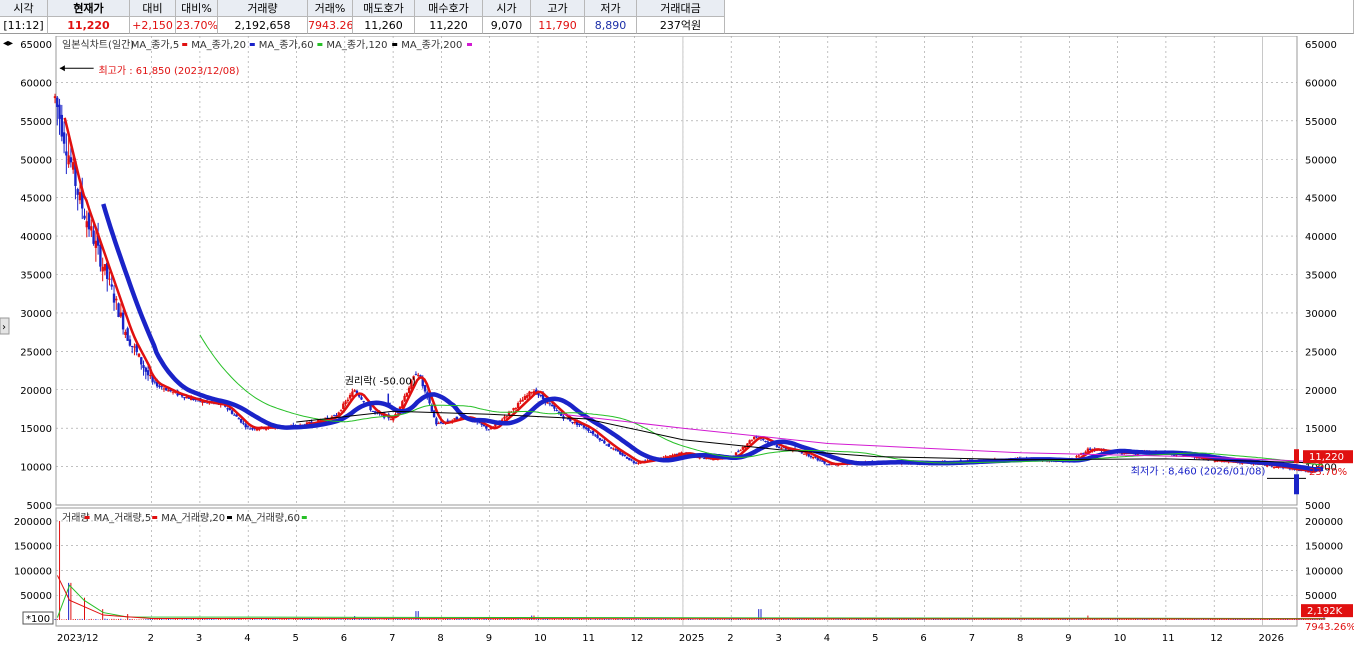  Describe the element at coordinates (168, 71) in the screenshot. I see `high-annotation: 최고가 : 61,850 (2023/12/08)` at that location.